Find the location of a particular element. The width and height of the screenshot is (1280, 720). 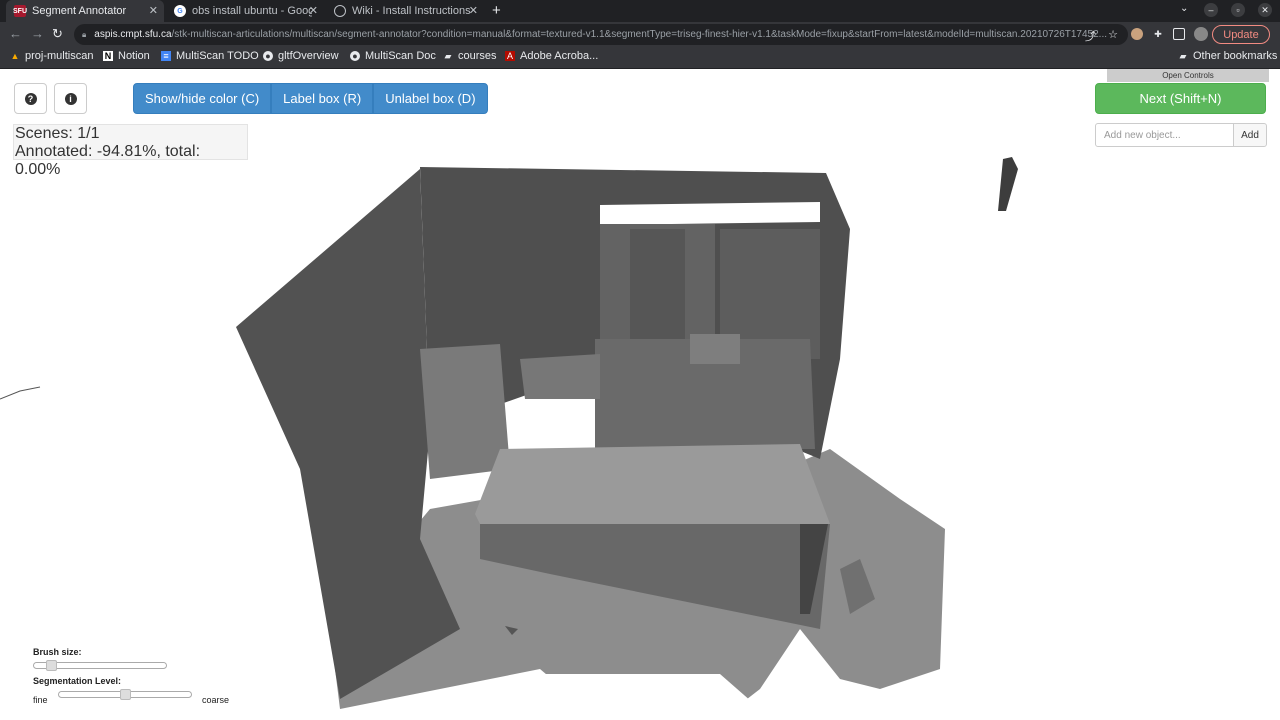

tab-title: Segment Annotator is located at coordinates (79, 11).